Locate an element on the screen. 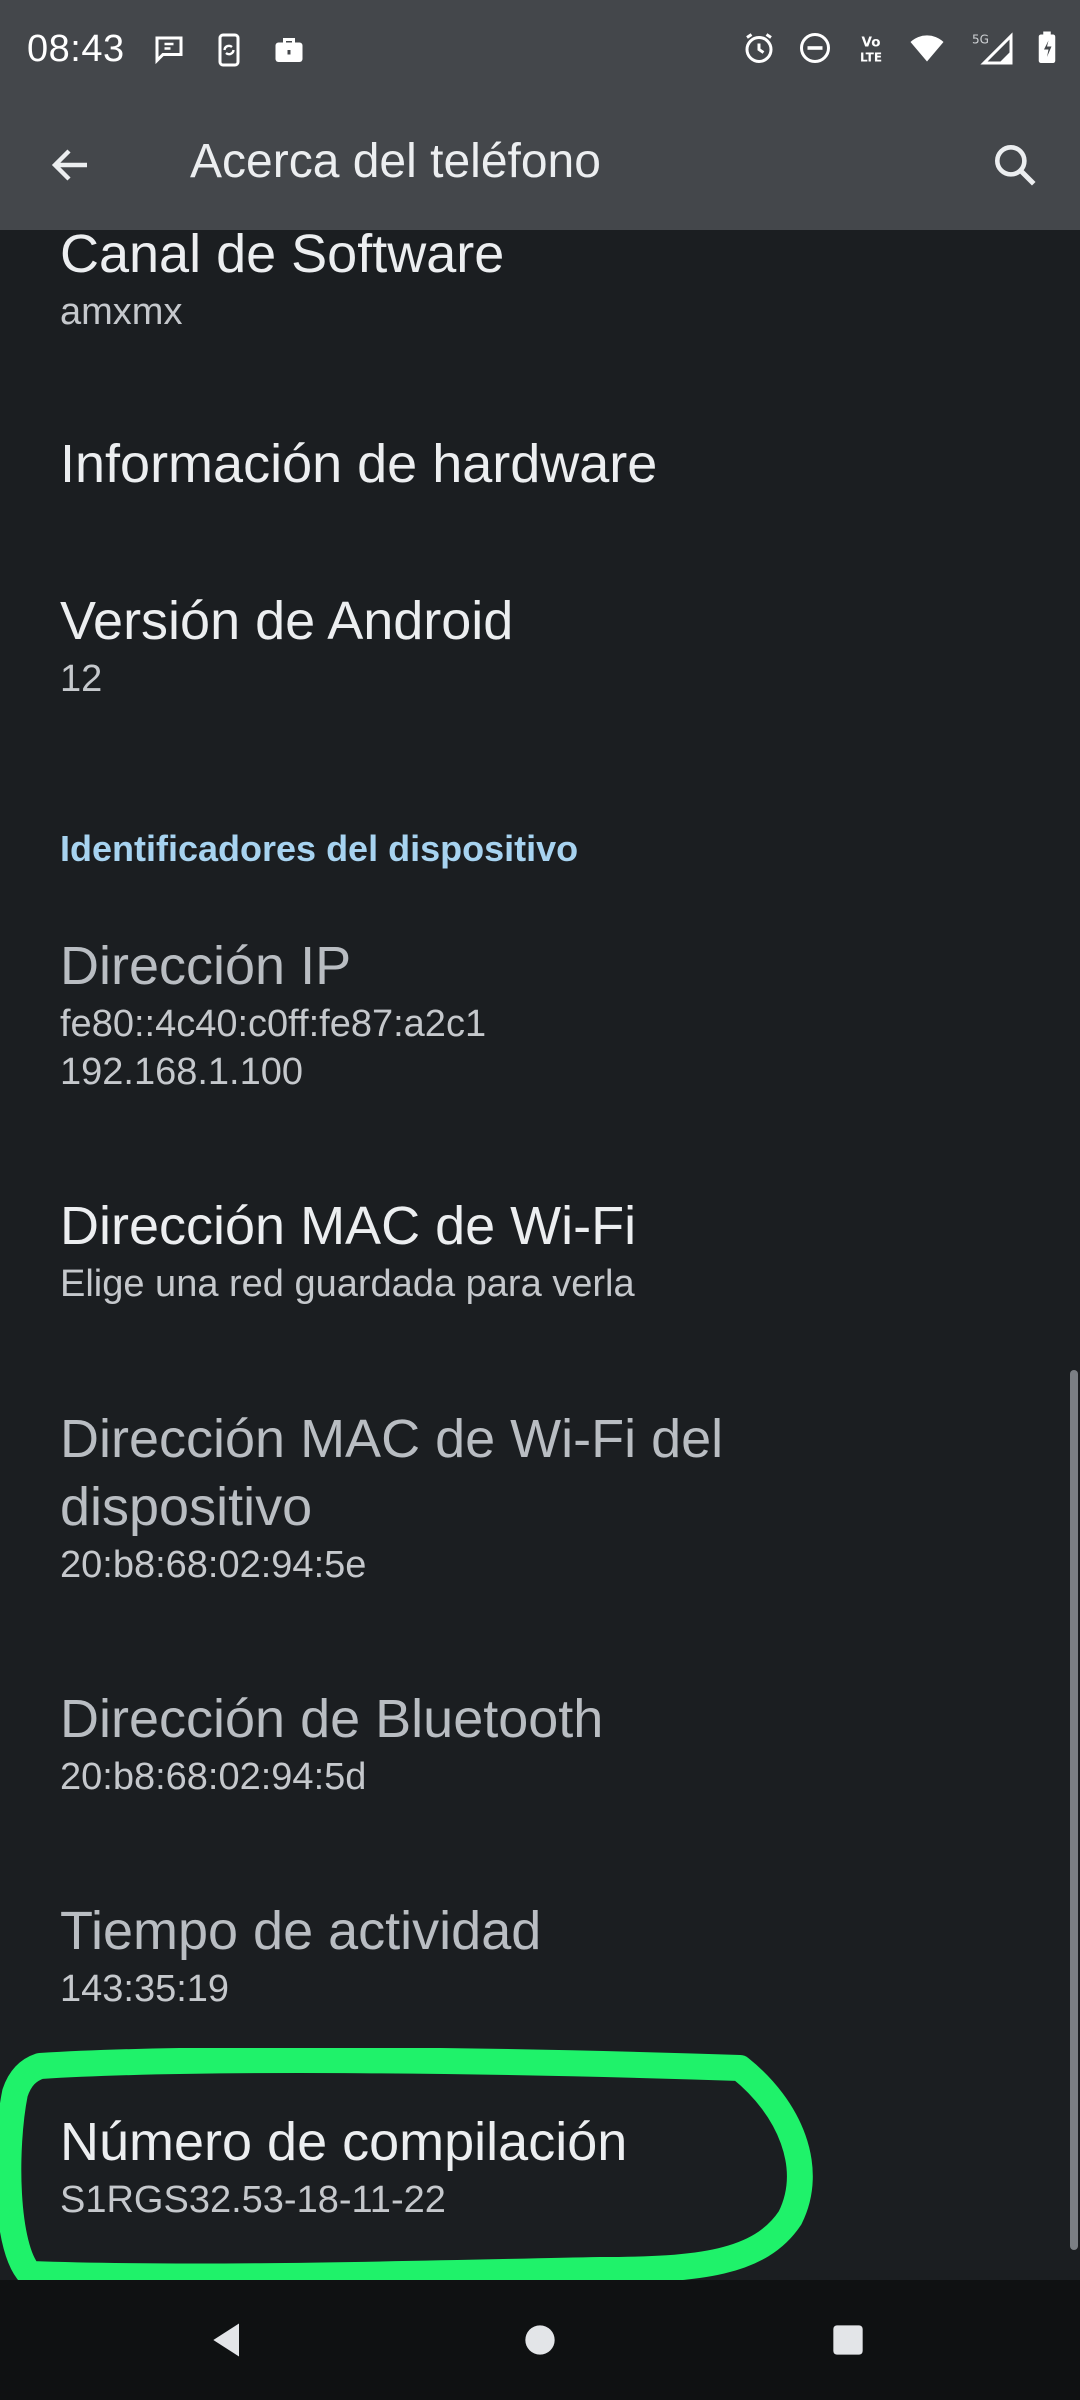  alarm-icon is located at coordinates (759, 48).